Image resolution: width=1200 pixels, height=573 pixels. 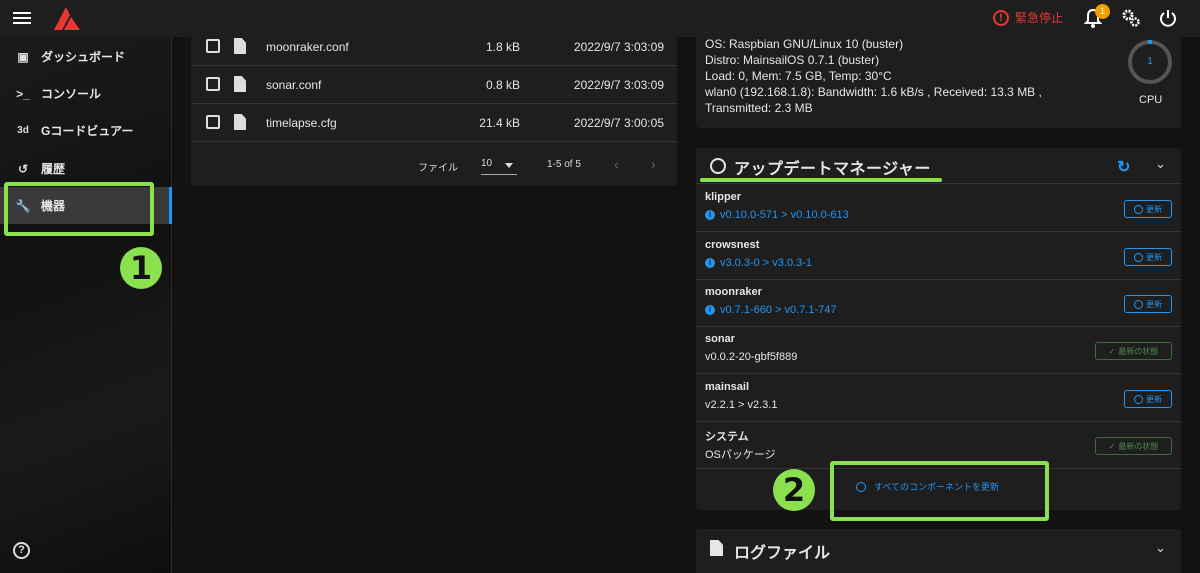 I want to click on list-item: システム OSパッケージ ✓ 最新の状態, so click(x=938, y=445).